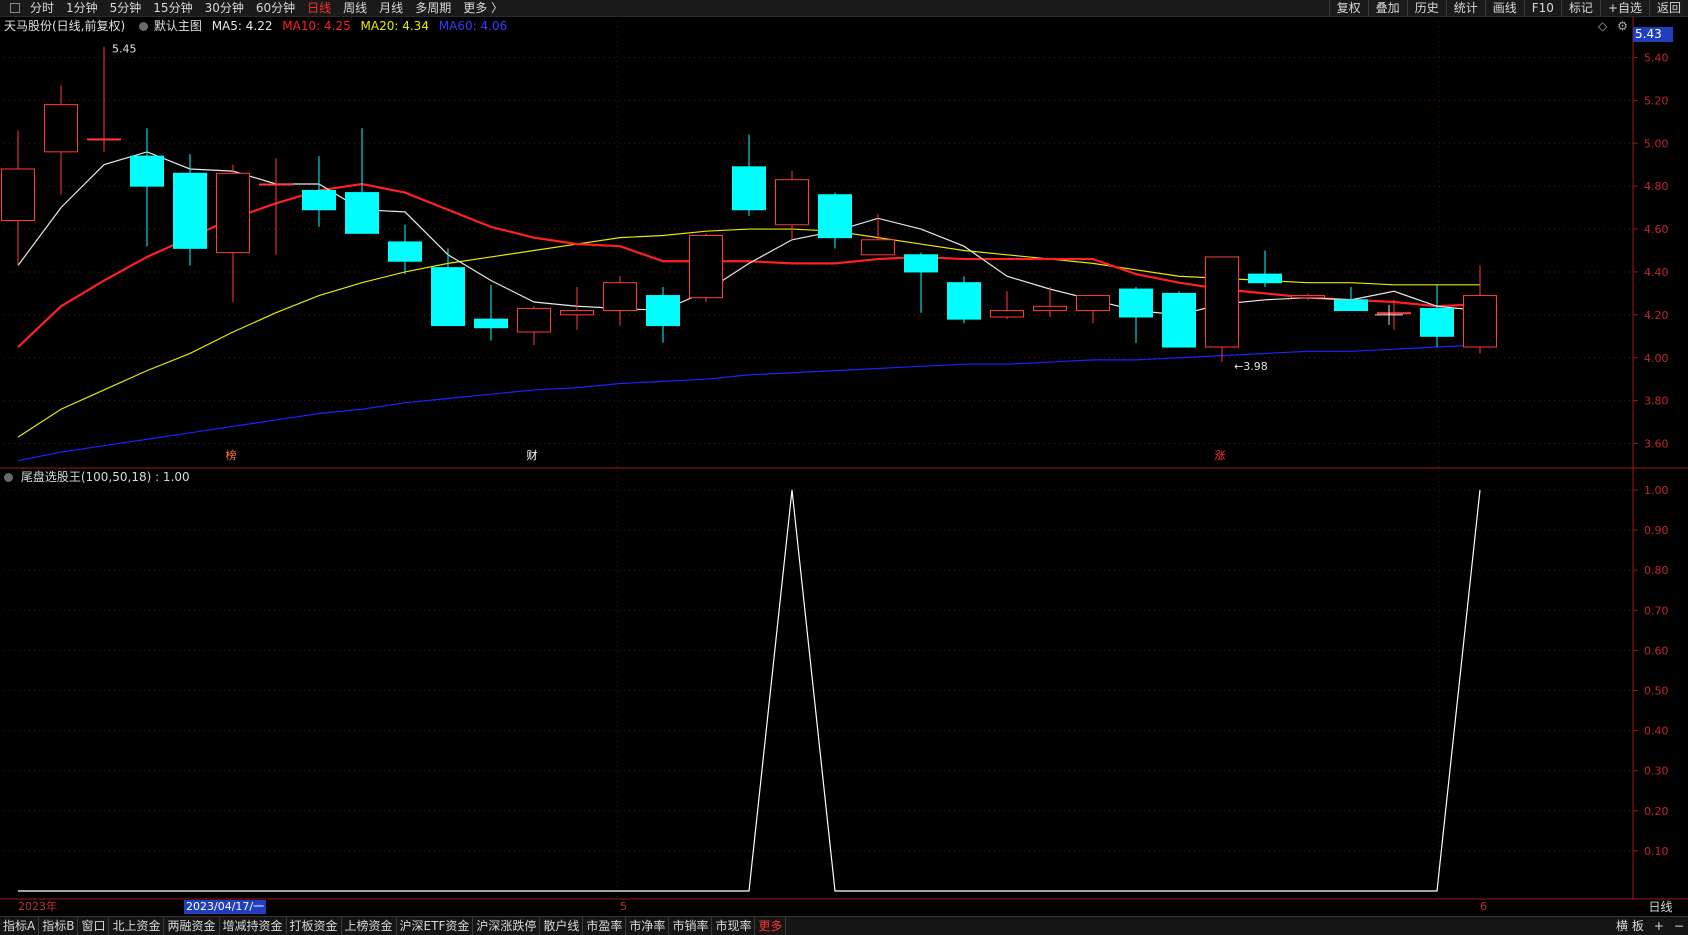 The image size is (1688, 935). Describe the element at coordinates (1650, 926) in the screenshot. I see `bottom-right-controls: 横 板 + −` at that location.